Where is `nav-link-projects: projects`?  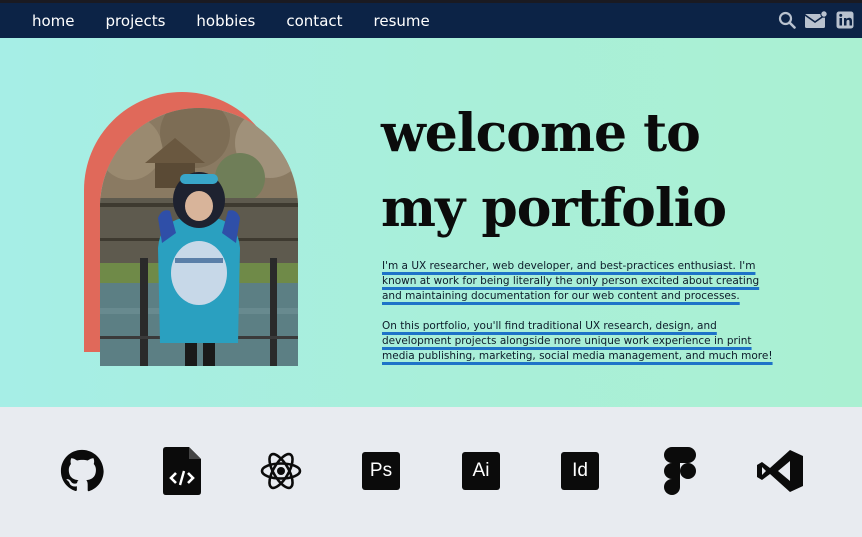 nav-link-projects: projects is located at coordinates (136, 21).